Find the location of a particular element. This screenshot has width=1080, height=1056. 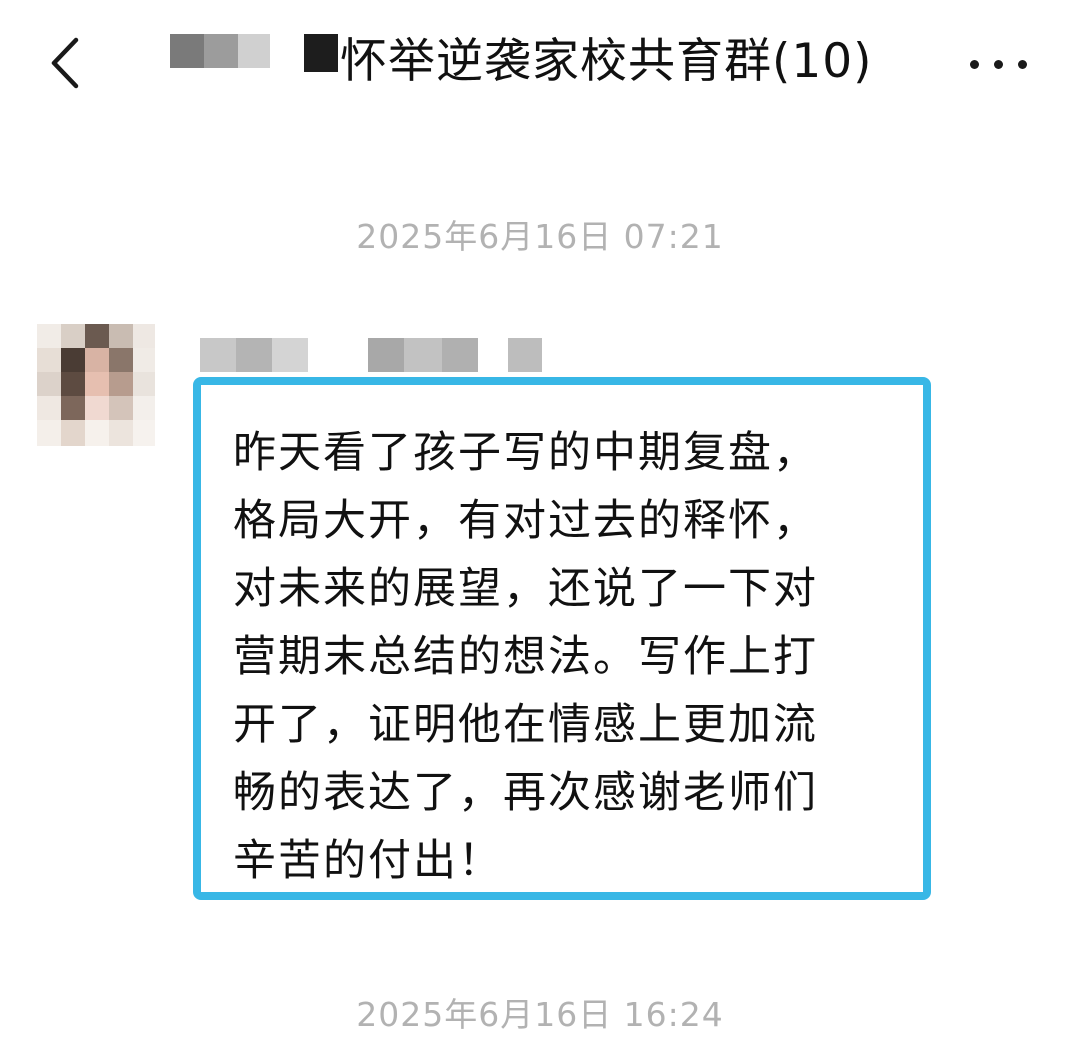

message-line: 开了，证明他在情感上更加流 is located at coordinates (525, 725).